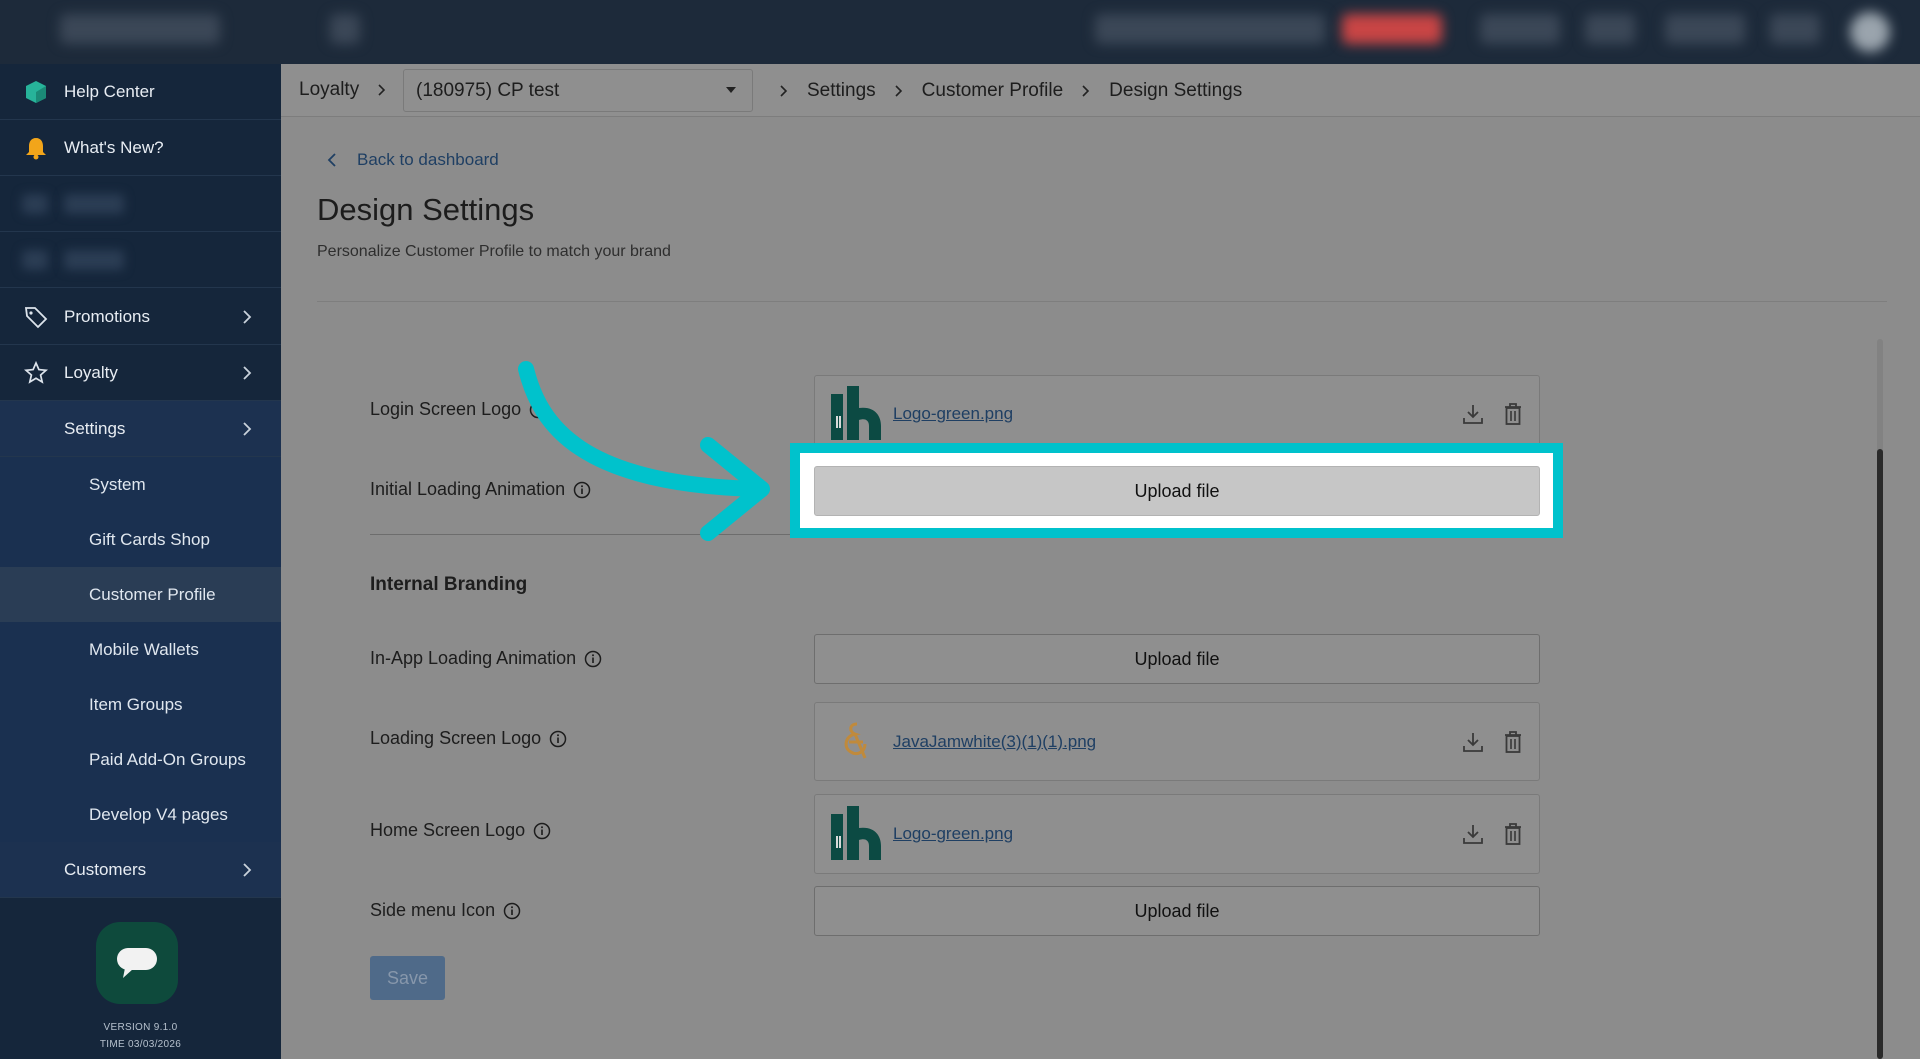 This screenshot has width=1920, height=1059. I want to click on sidebar-label: Customers, so click(105, 869).